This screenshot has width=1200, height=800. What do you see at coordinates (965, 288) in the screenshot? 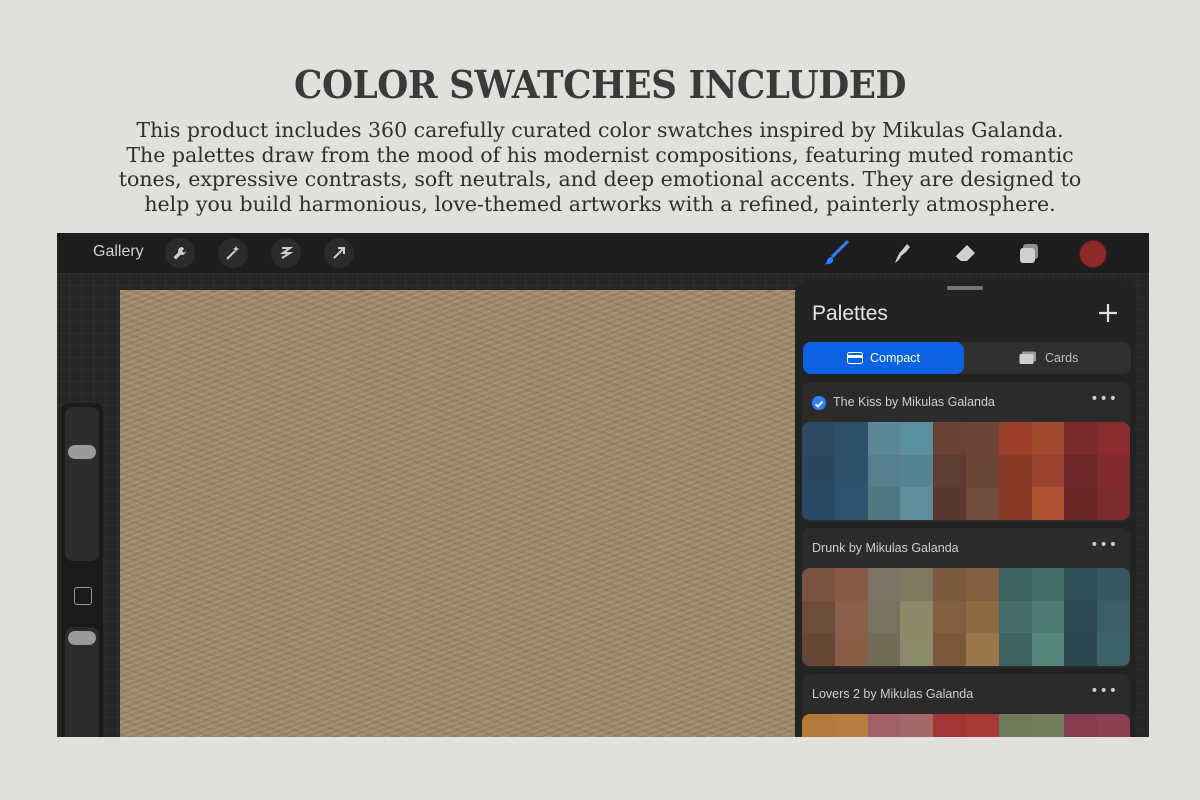
I see `panel-grabber` at bounding box center [965, 288].